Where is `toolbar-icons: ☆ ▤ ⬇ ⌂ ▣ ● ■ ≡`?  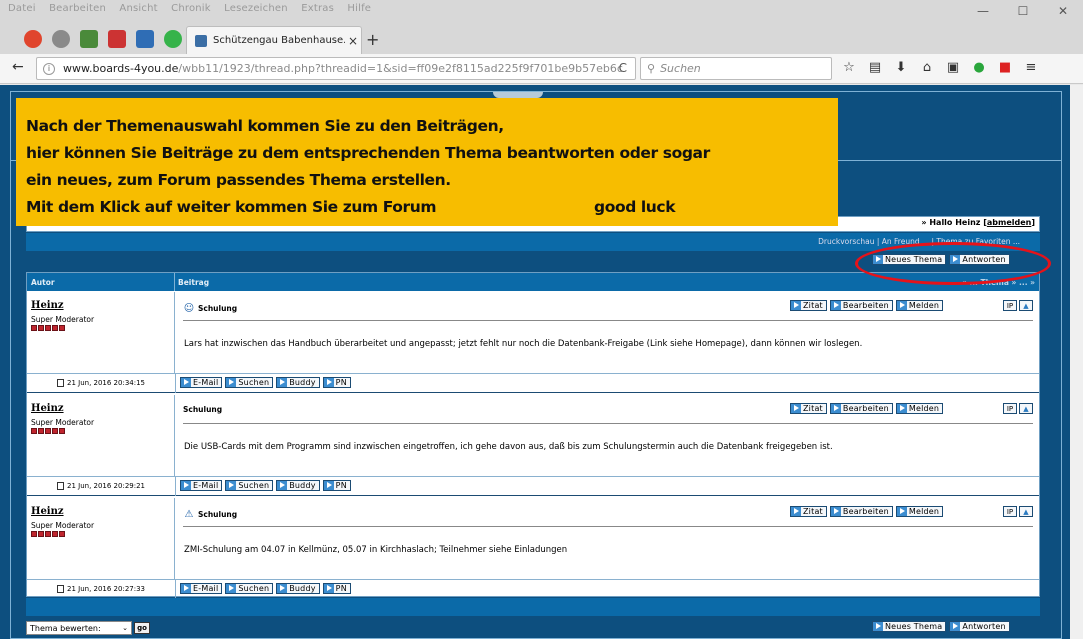 toolbar-icons: ☆ ▤ ⬇ ⌂ ▣ ● ■ ≡ is located at coordinates (940, 67).